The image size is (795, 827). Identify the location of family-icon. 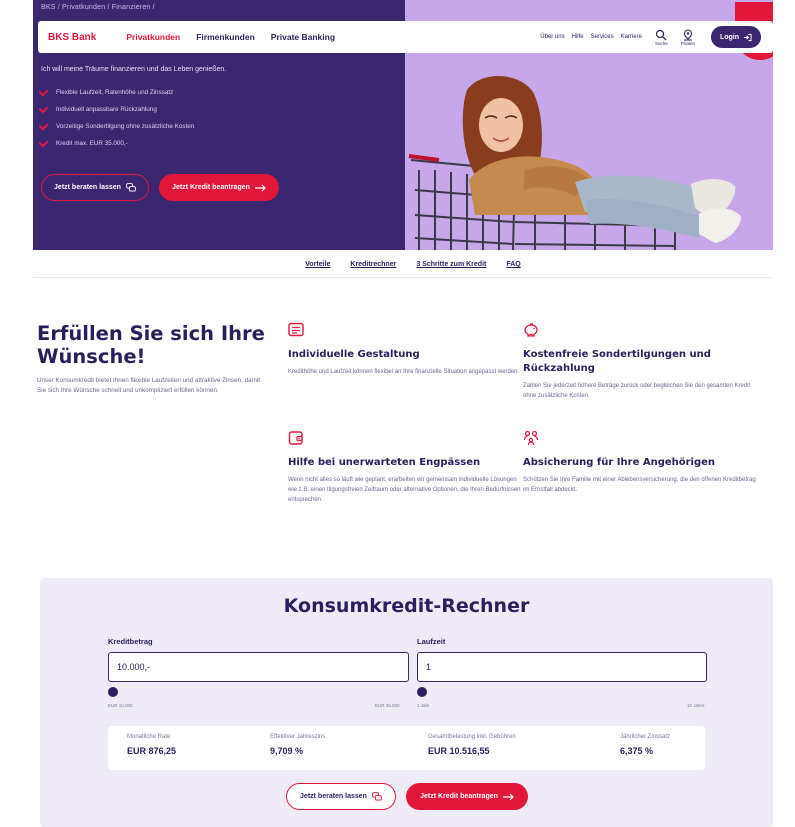
(531, 438).